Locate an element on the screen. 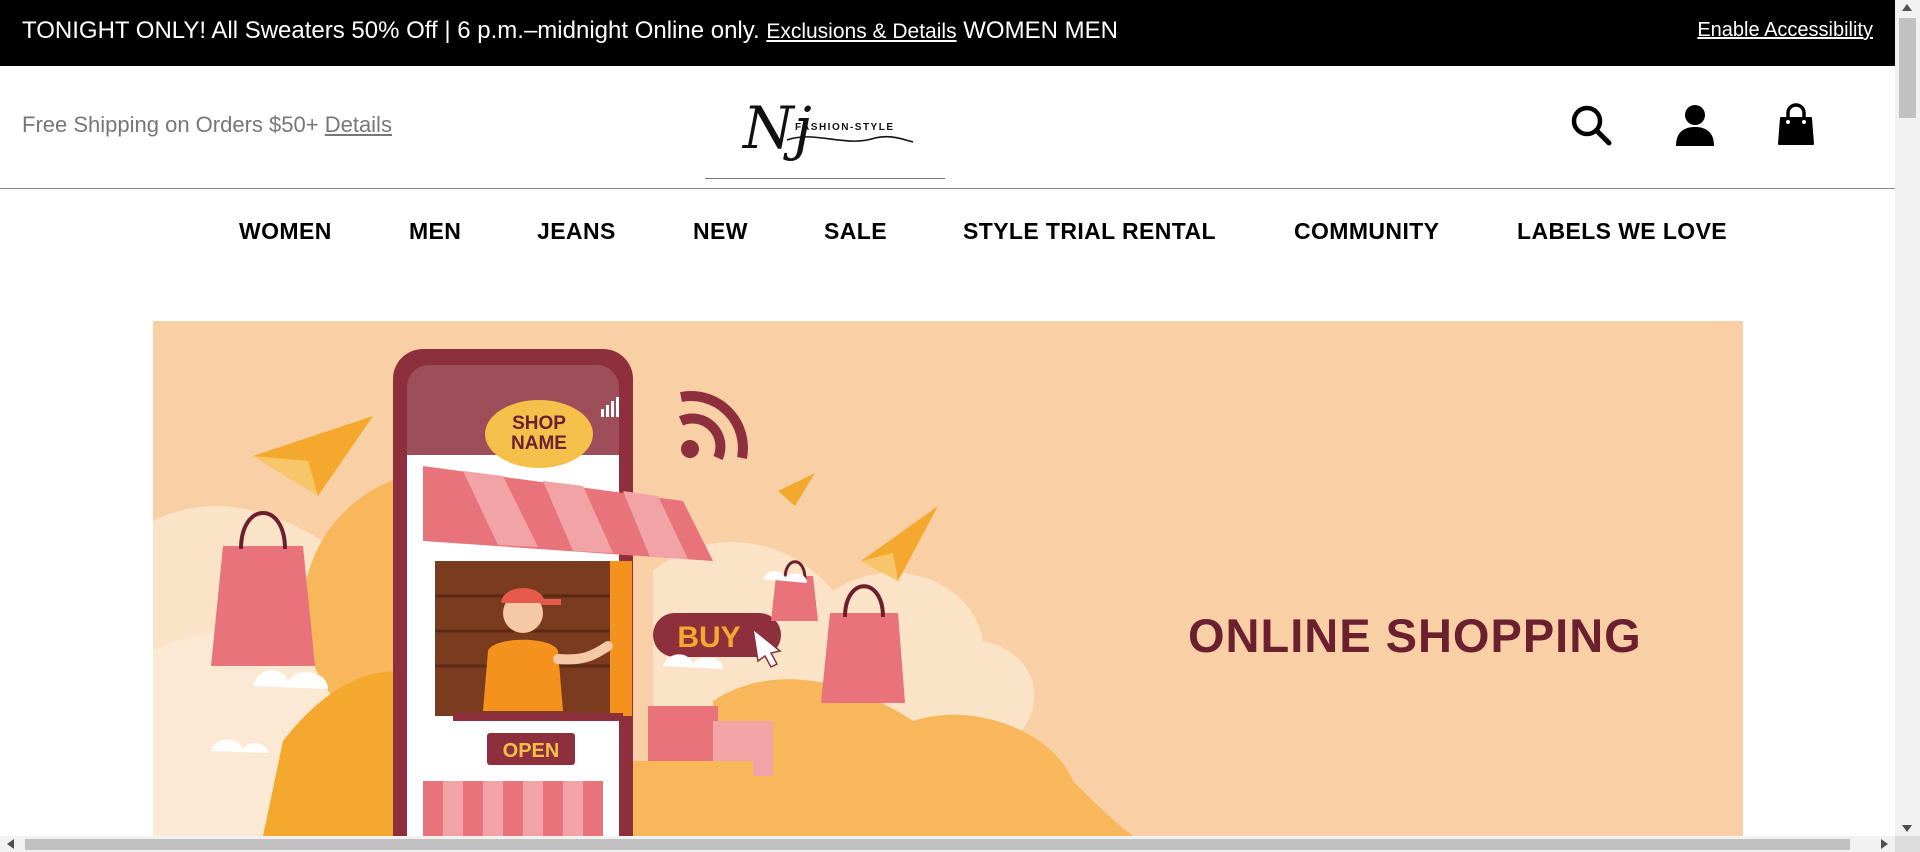 The height and width of the screenshot is (852, 1920). scrollbar-corner is located at coordinates (1907, 844).